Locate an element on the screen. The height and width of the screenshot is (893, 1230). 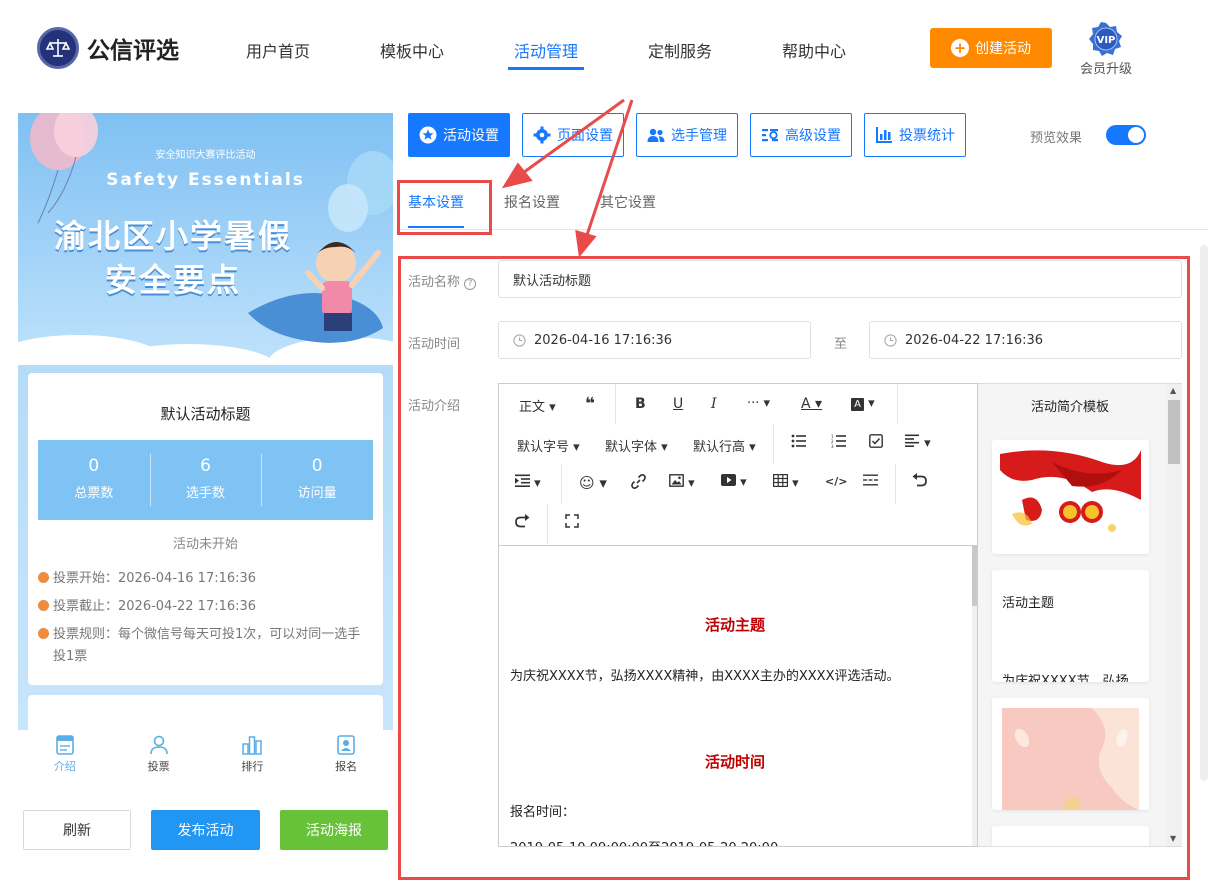
stat-contestants: 6 选手数 is located at coordinates (205, 480).